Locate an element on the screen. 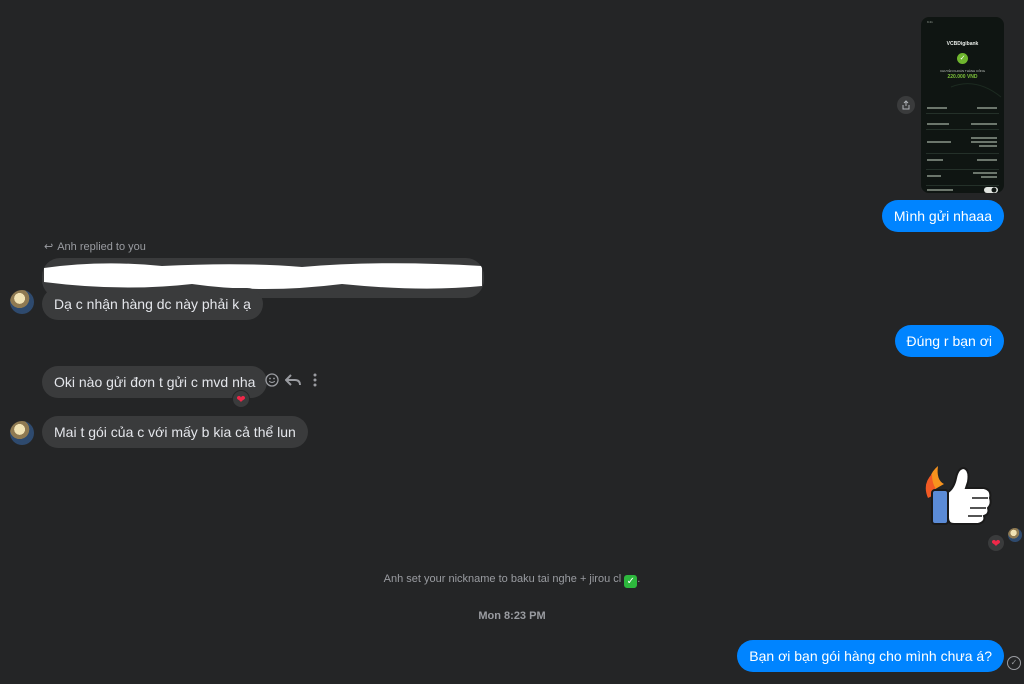  receipt-amount: 220.000 VND is located at coordinates (962, 77).